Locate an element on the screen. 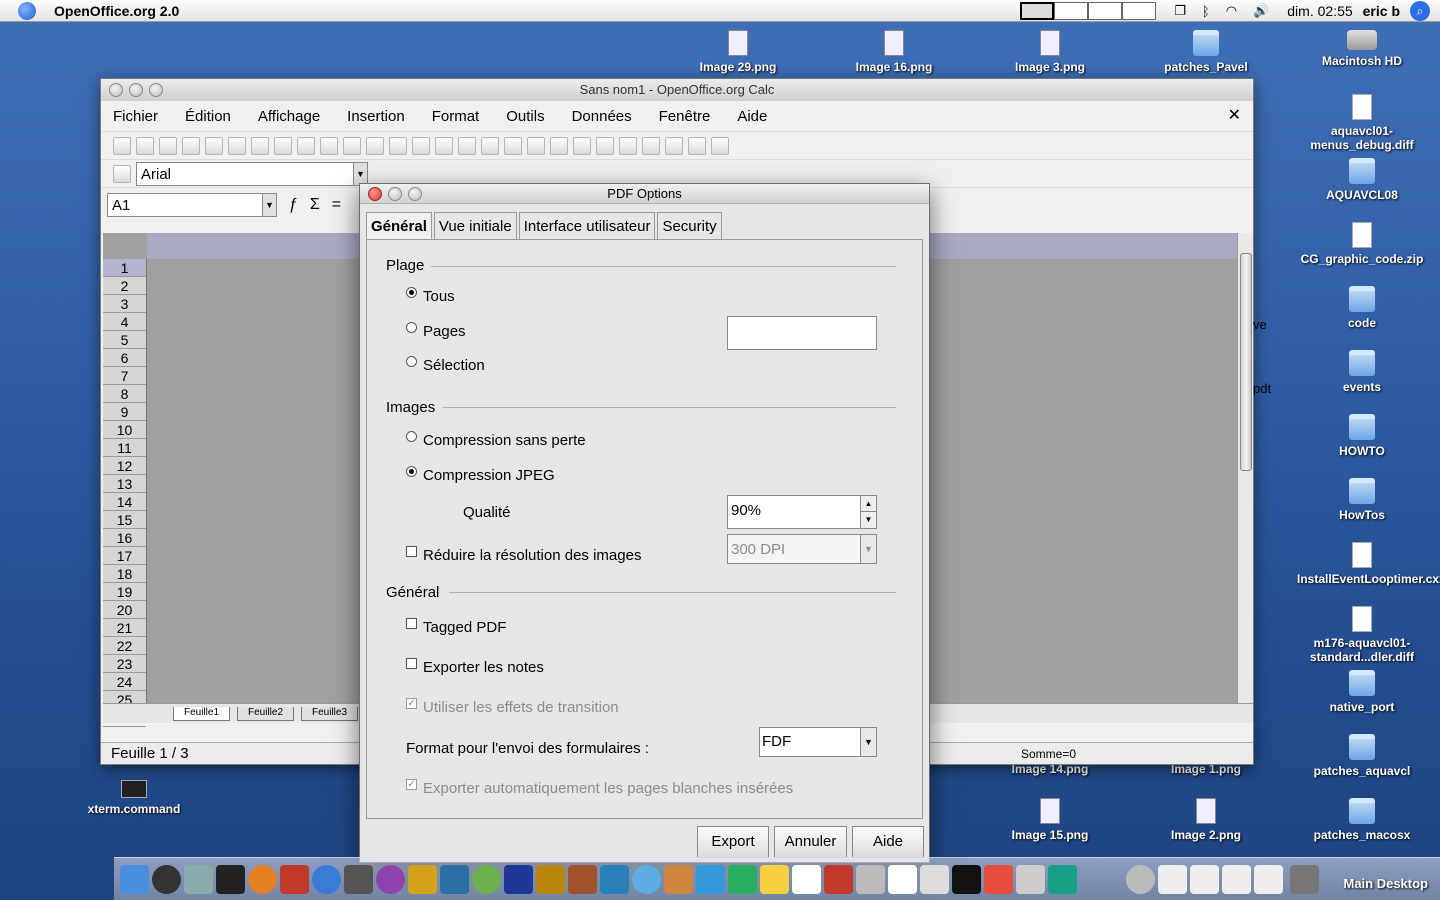  calendar-icon is located at coordinates (294, 879).